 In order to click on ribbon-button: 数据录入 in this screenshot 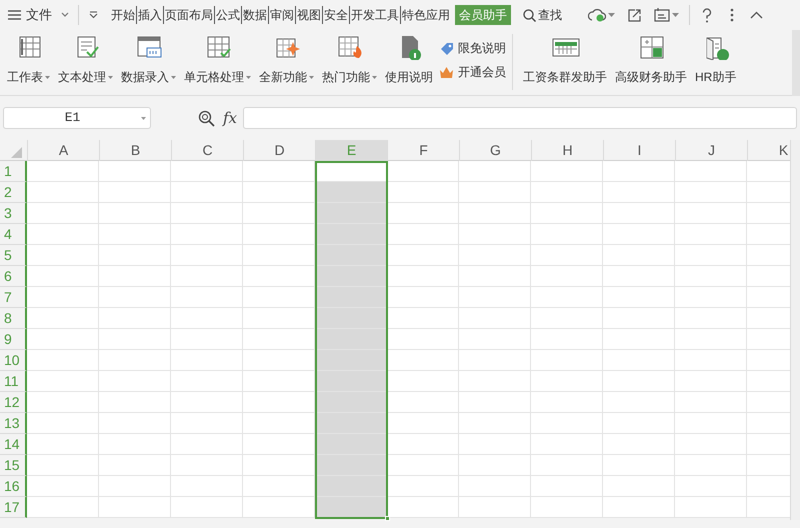, I will do `click(148, 61)`.